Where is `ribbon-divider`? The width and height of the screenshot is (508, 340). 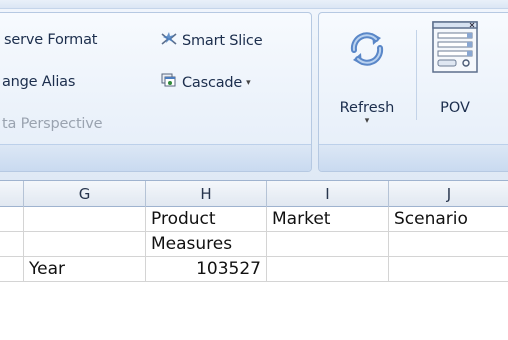 ribbon-divider is located at coordinates (416, 75).